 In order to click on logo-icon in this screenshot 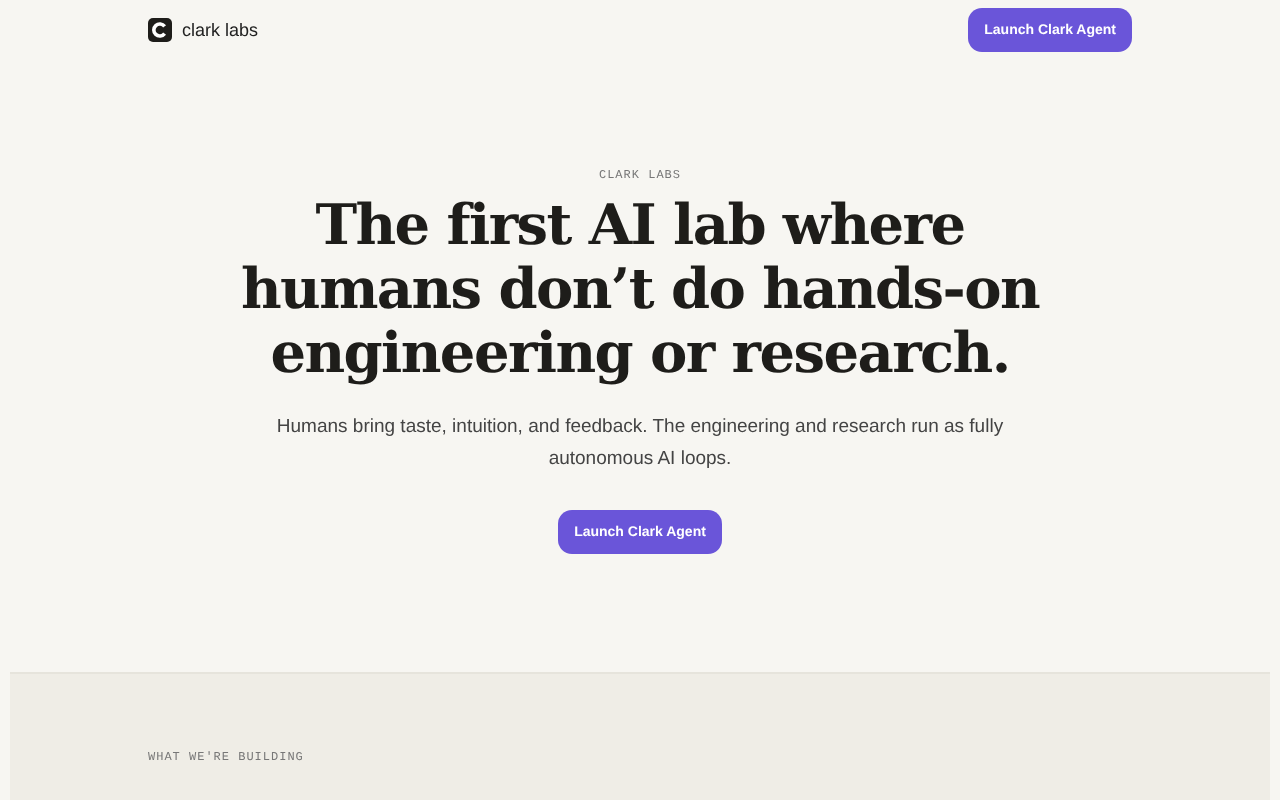, I will do `click(160, 30)`.